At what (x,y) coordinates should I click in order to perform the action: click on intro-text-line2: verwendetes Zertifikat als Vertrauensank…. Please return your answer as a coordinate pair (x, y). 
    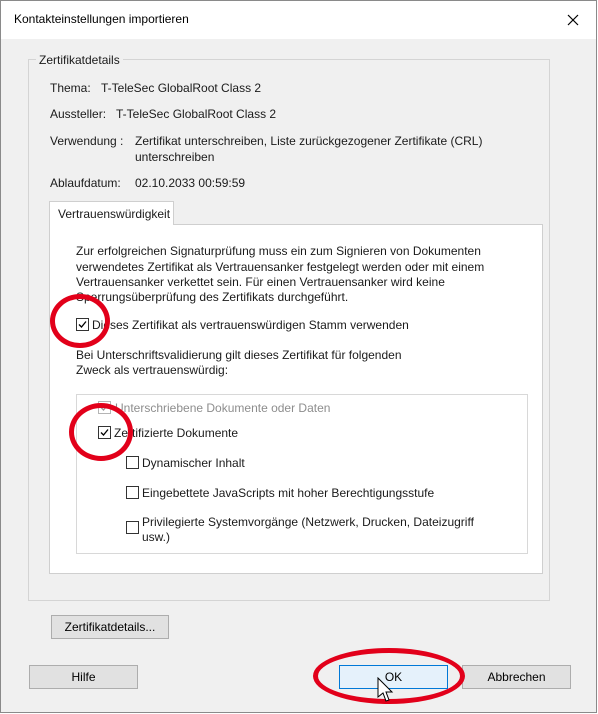
    Looking at the image, I should click on (280, 267).